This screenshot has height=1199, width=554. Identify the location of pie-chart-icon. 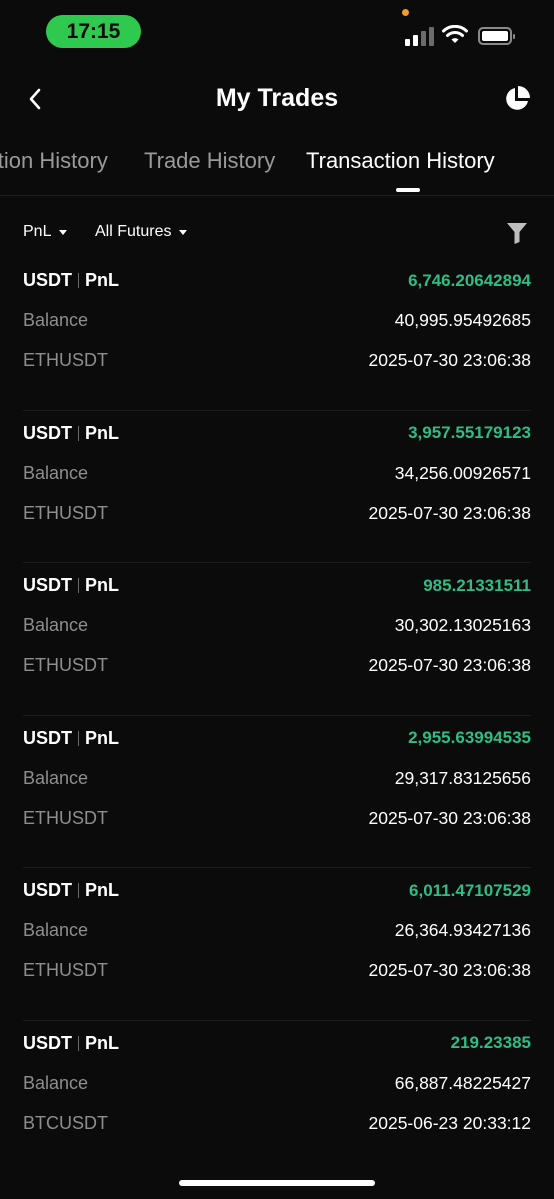
(517, 99).